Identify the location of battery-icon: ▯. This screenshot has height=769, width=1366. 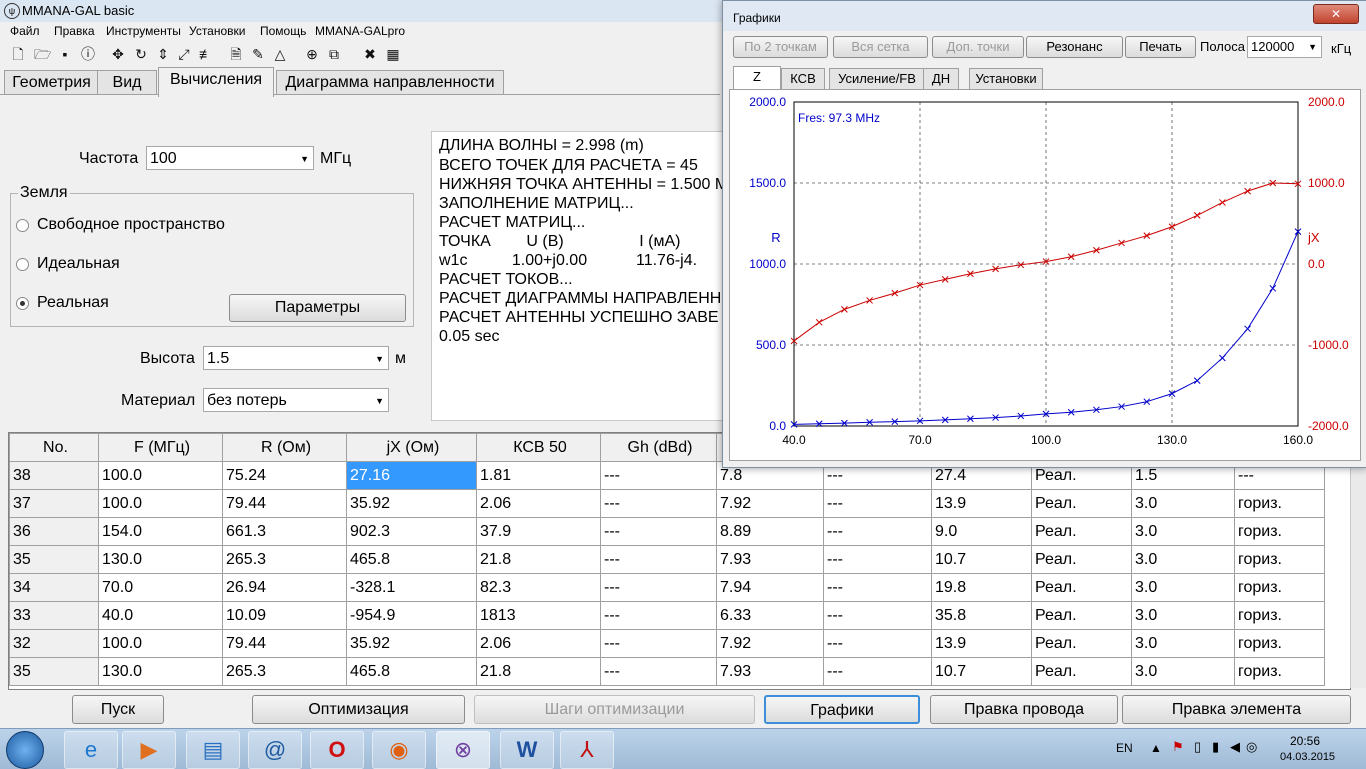
(1197, 747).